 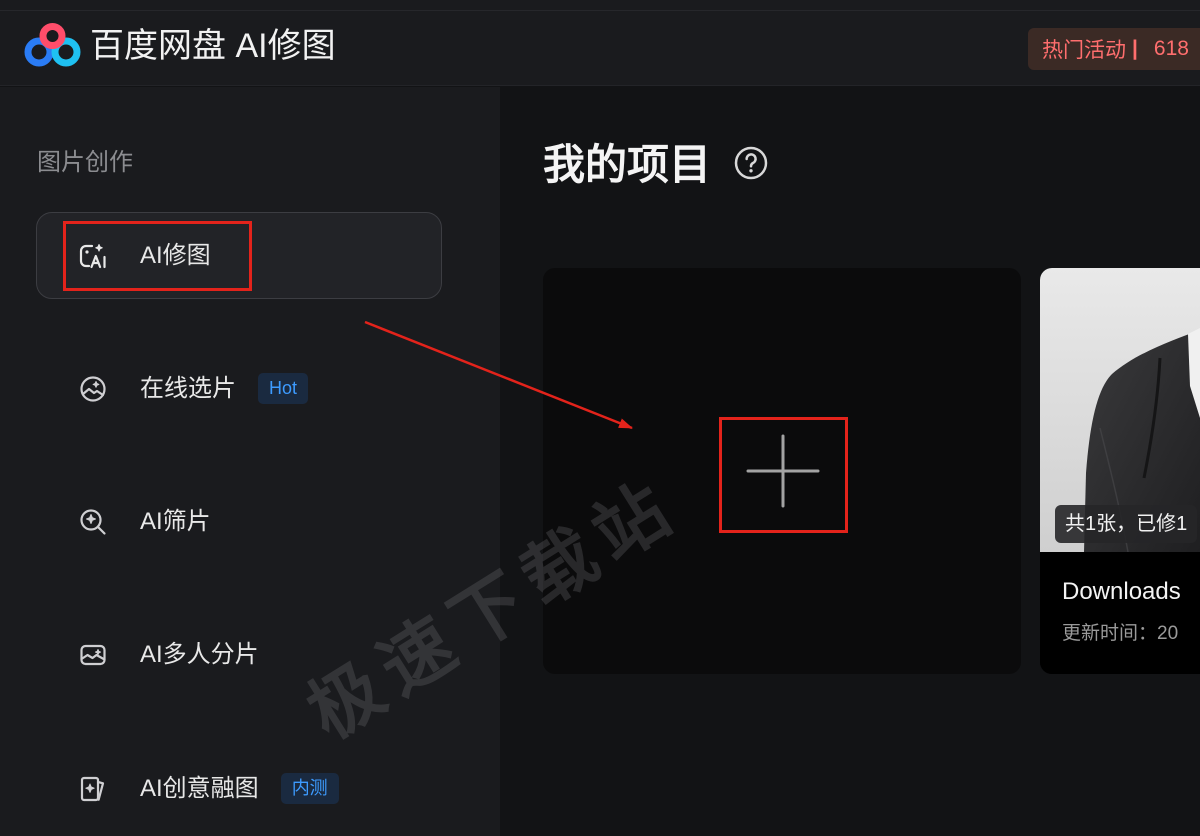 I want to click on ai-creative-blend-icon, so click(x=93, y=789).